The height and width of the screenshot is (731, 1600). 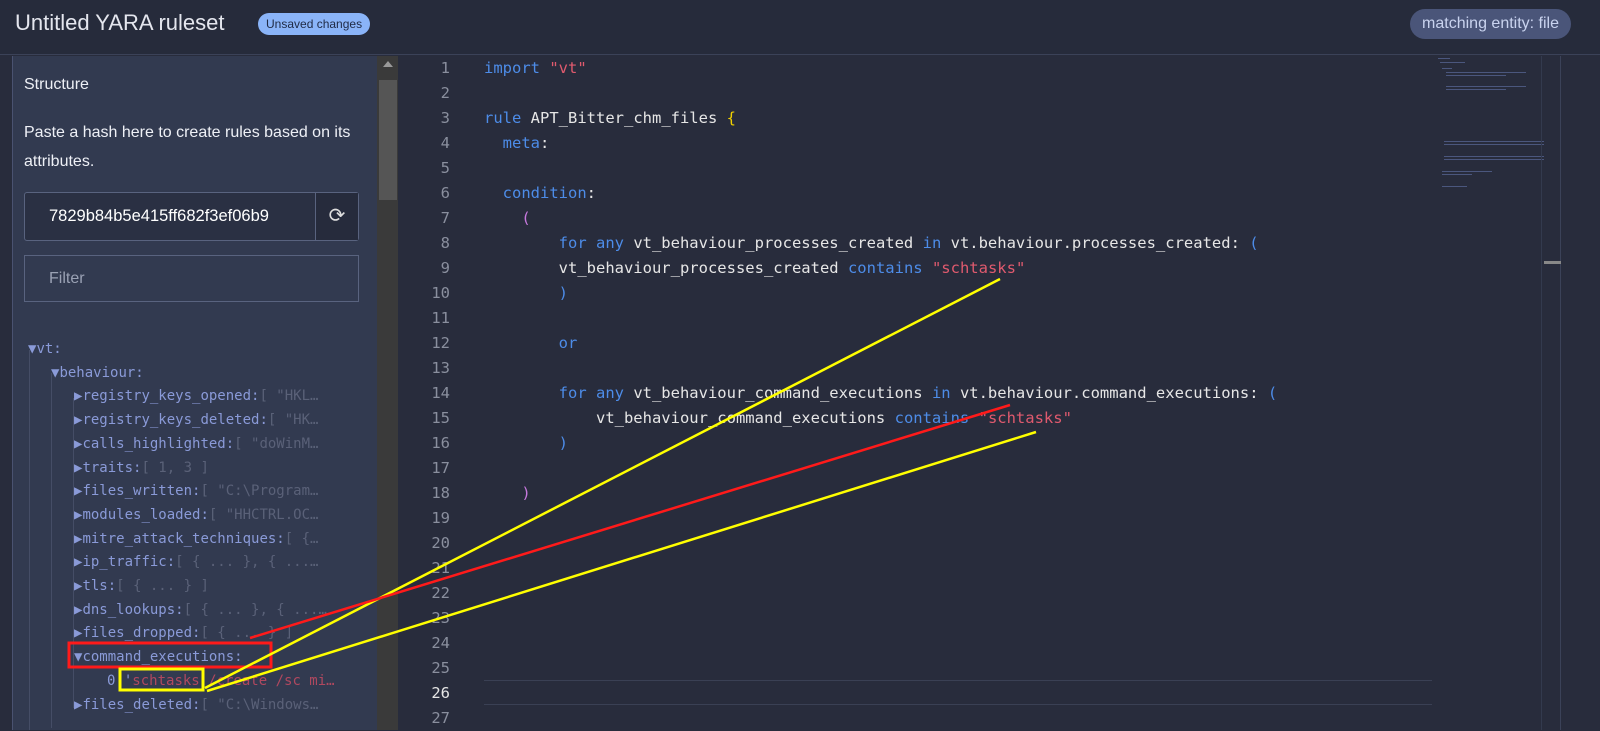 I want to click on line-number: 14, so click(x=440, y=393).